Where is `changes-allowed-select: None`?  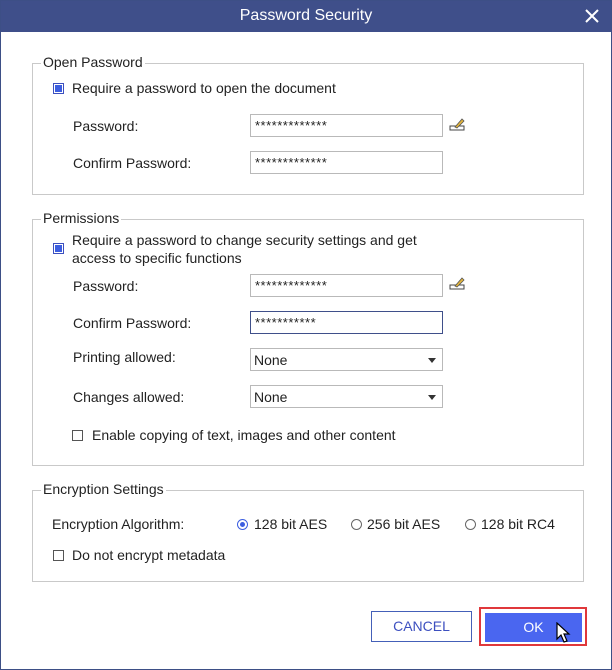
changes-allowed-select: None is located at coordinates (346, 396).